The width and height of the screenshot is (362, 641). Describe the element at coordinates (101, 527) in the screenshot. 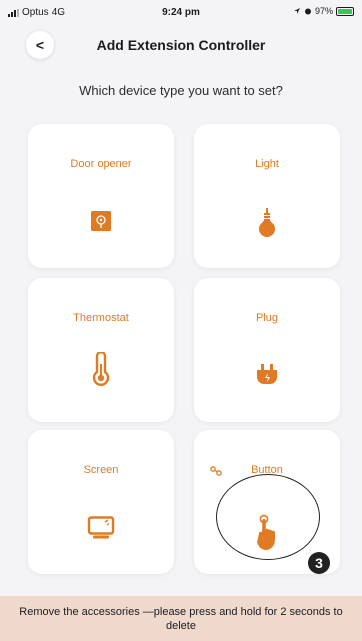

I see `screen-icon` at that location.